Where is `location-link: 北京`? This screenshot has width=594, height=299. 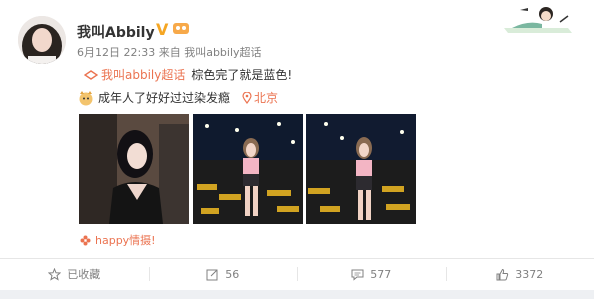 location-link: 北京 is located at coordinates (260, 97).